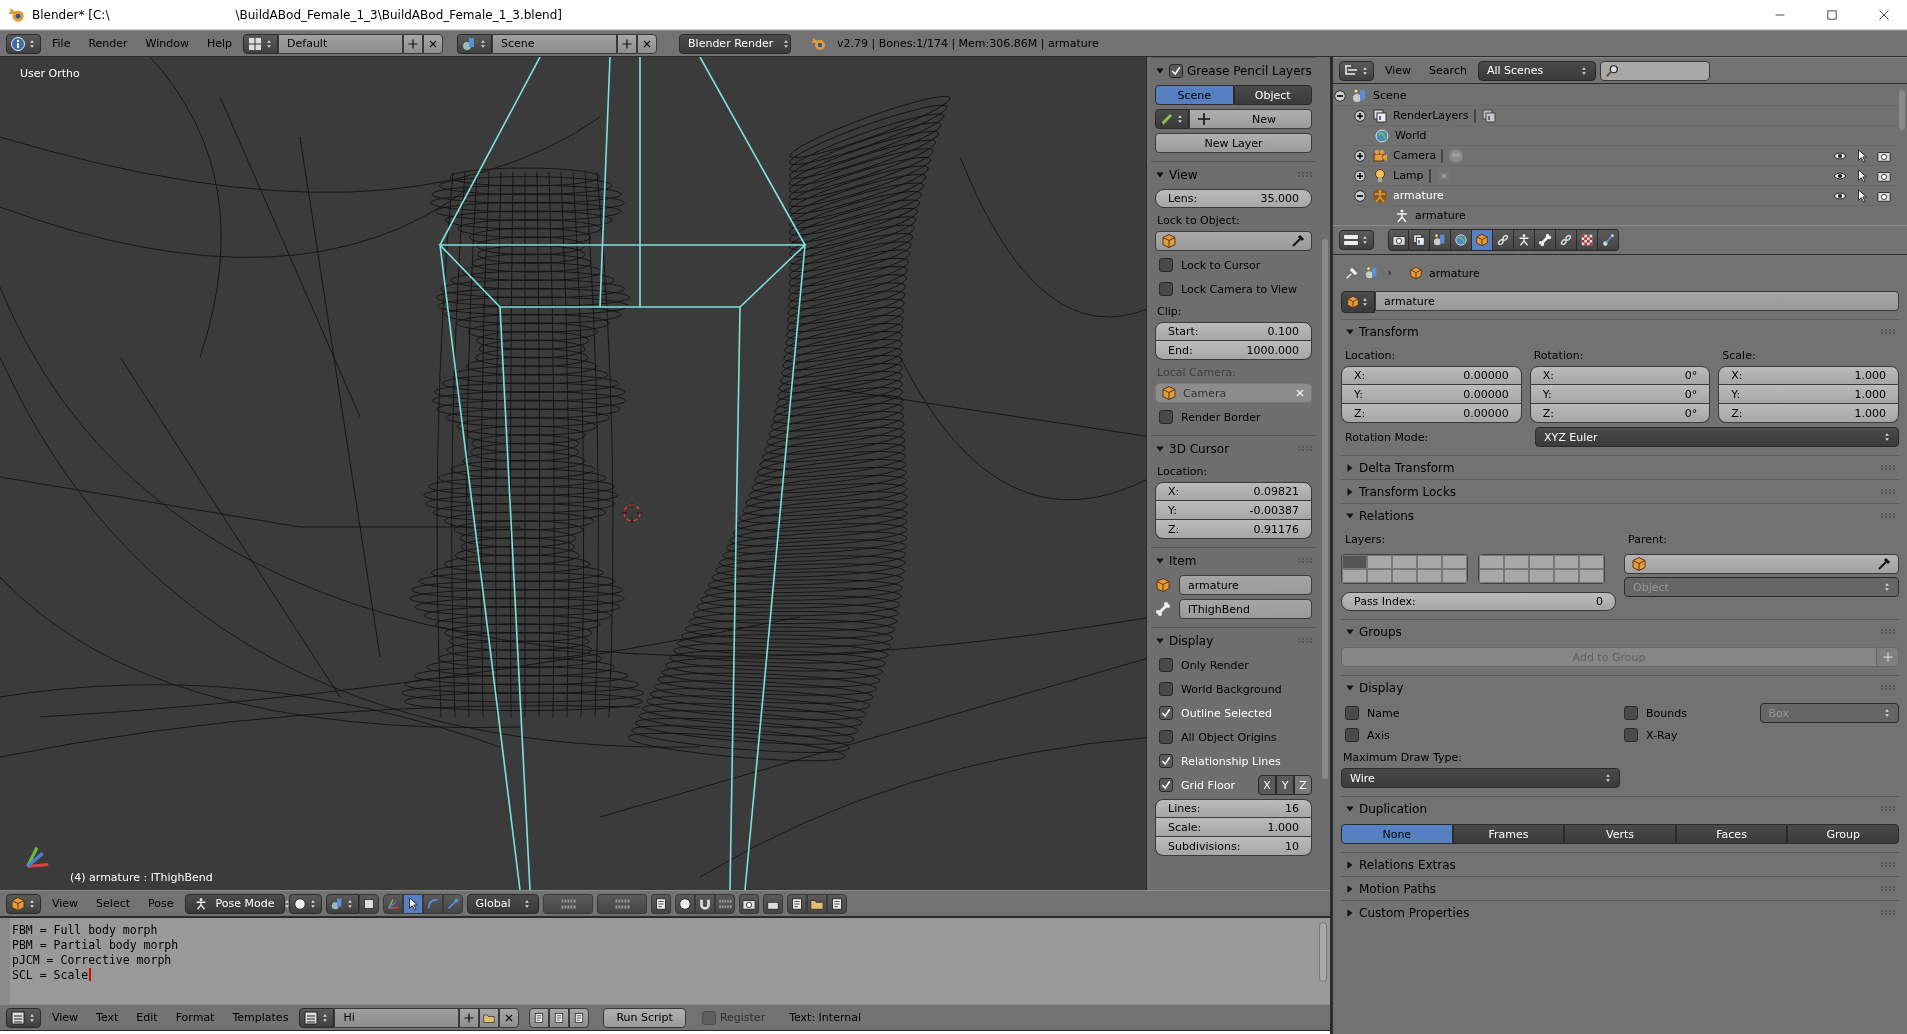  What do you see at coordinates (1808, 394) in the screenshot?
I see `number-field: Y: 1.000` at bounding box center [1808, 394].